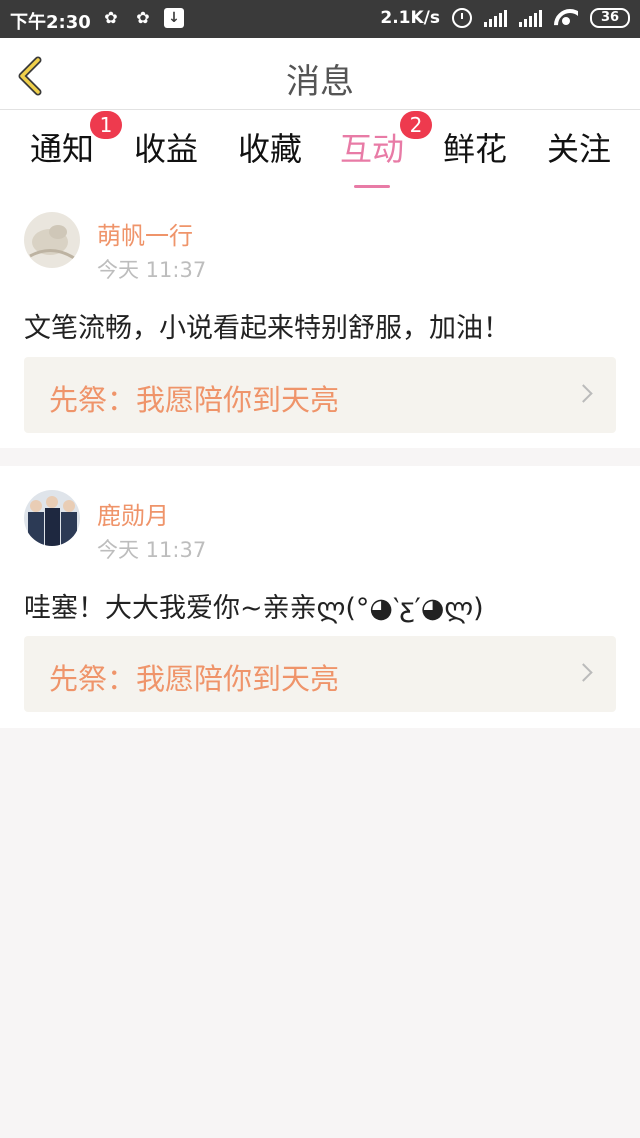  I want to click on tab-label: 收藏, so click(269, 149).